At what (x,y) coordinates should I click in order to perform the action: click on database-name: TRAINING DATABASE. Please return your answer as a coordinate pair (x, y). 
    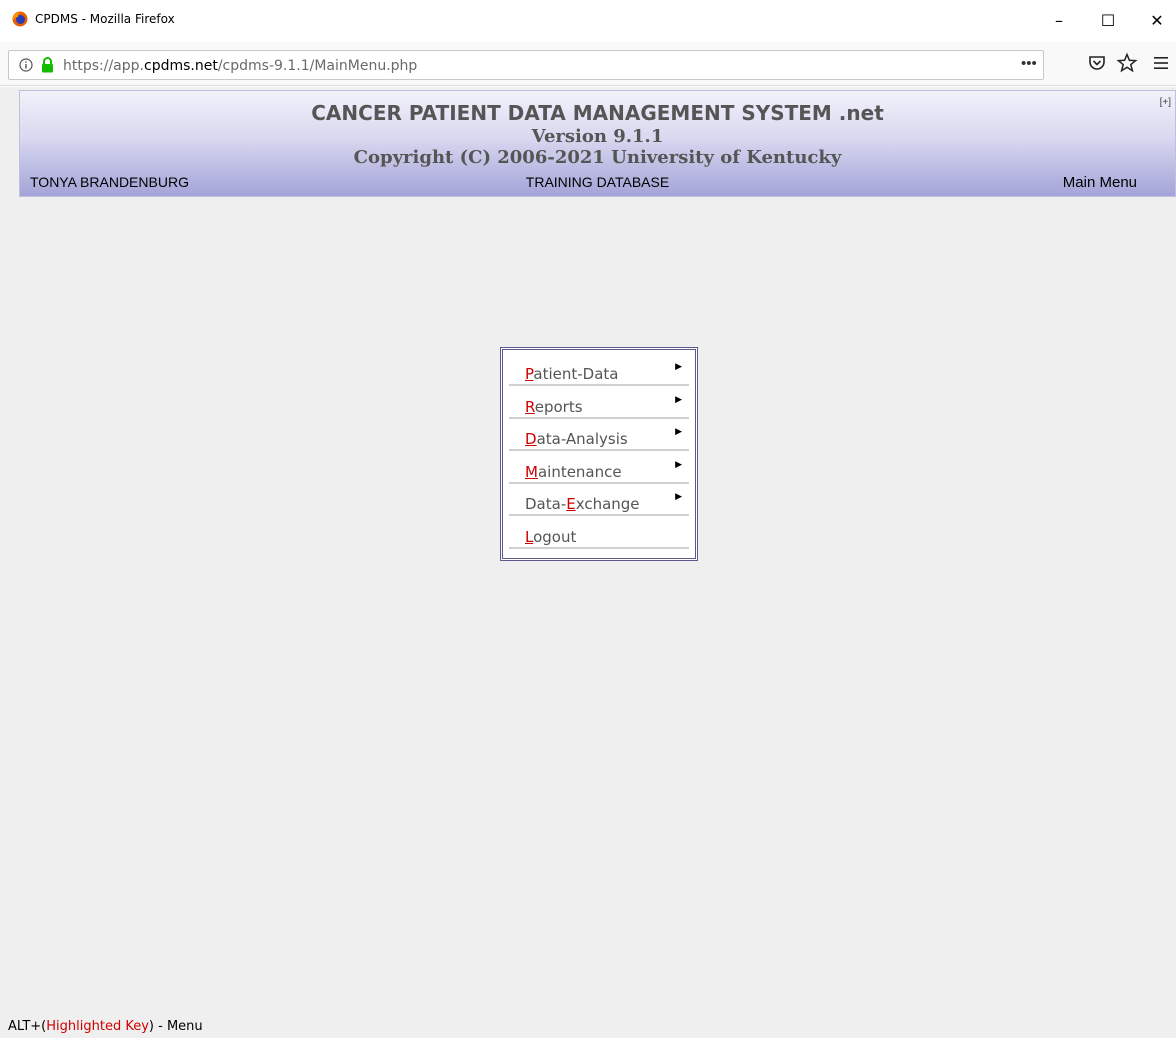
    Looking at the image, I should click on (597, 182).